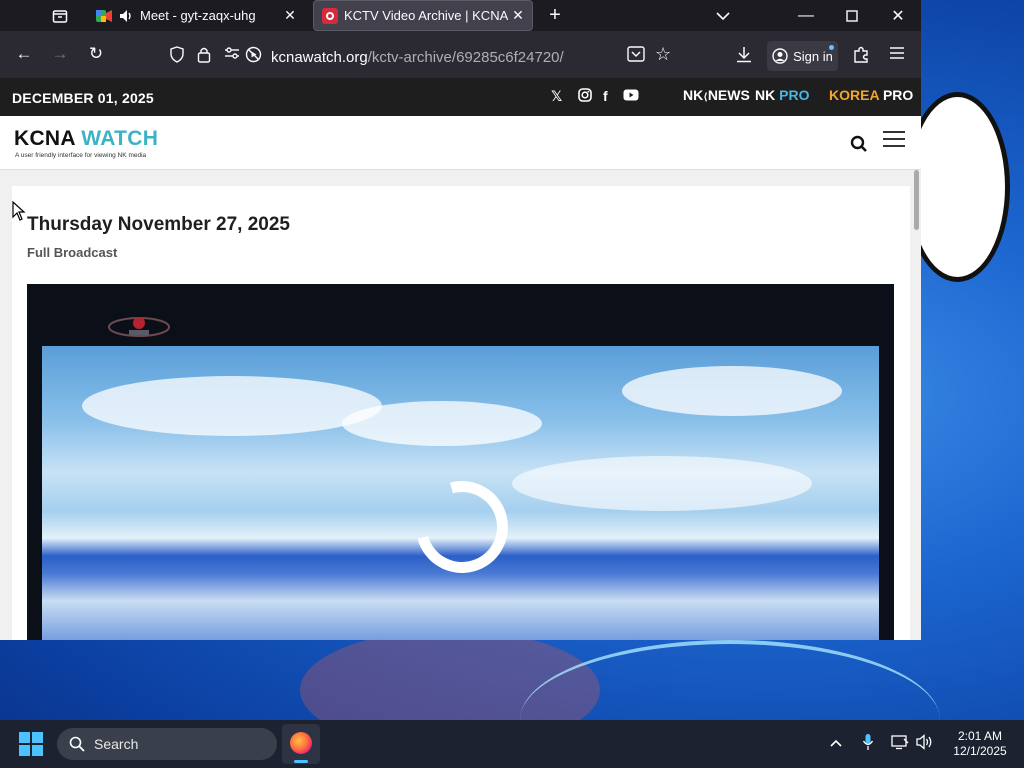 This screenshot has width=1024, height=768. What do you see at coordinates (897, 54) in the screenshot?
I see `menu-icon` at bounding box center [897, 54].